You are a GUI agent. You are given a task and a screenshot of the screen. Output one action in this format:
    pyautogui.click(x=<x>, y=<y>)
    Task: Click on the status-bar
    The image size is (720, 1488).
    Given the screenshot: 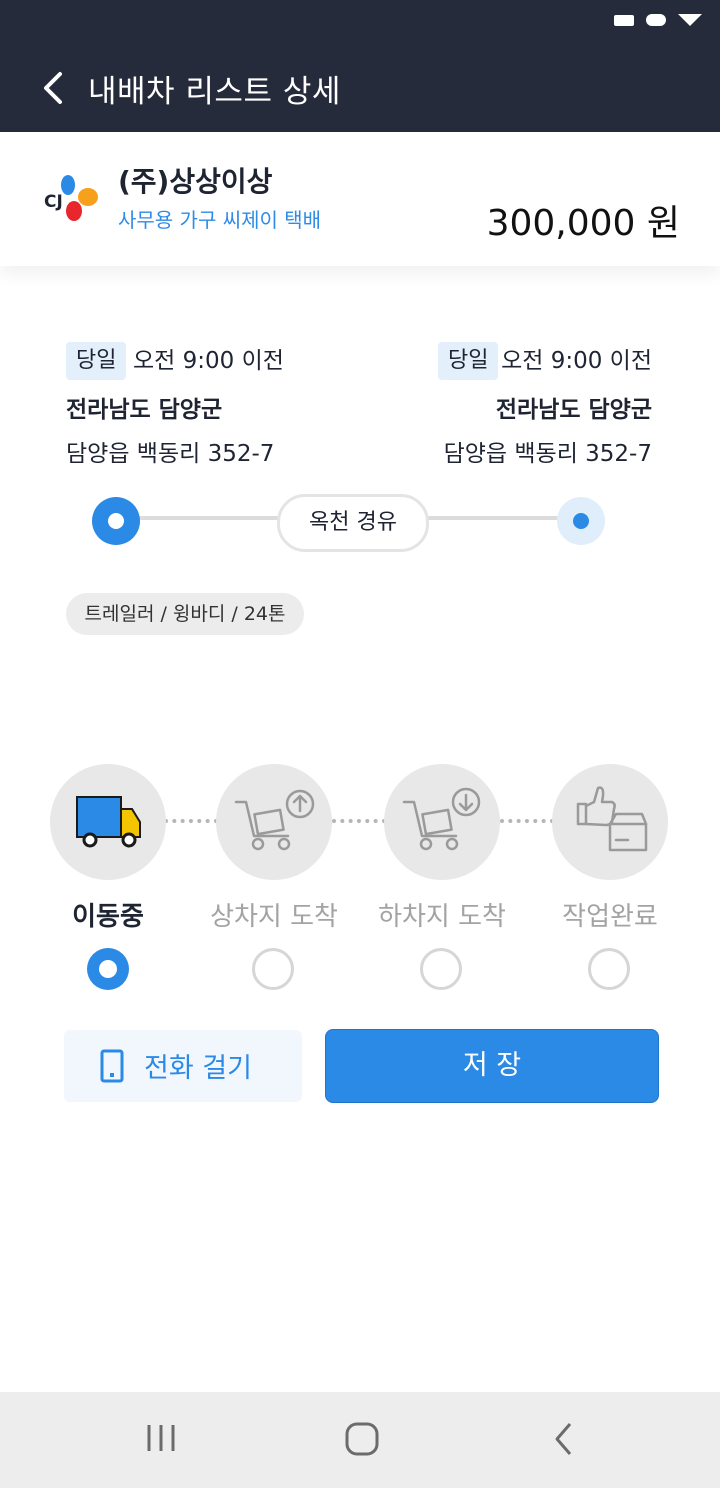 What is the action you would take?
    pyautogui.click(x=658, y=20)
    